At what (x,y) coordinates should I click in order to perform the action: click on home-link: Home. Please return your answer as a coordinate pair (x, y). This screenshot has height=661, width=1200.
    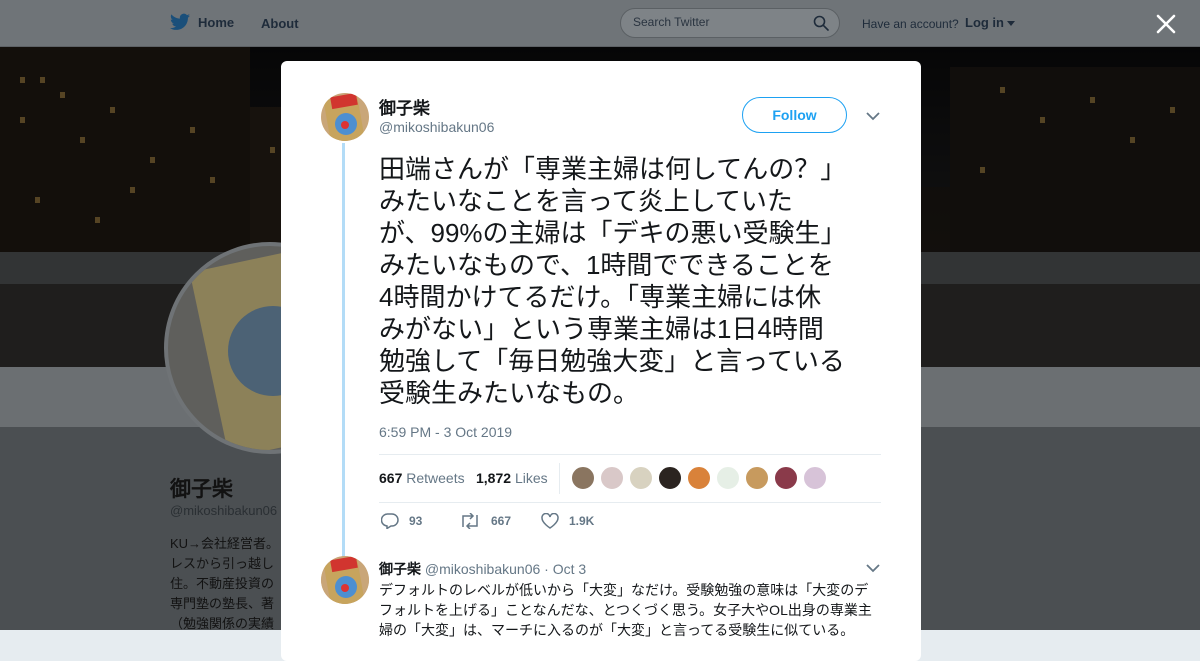
    Looking at the image, I should click on (202, 22).